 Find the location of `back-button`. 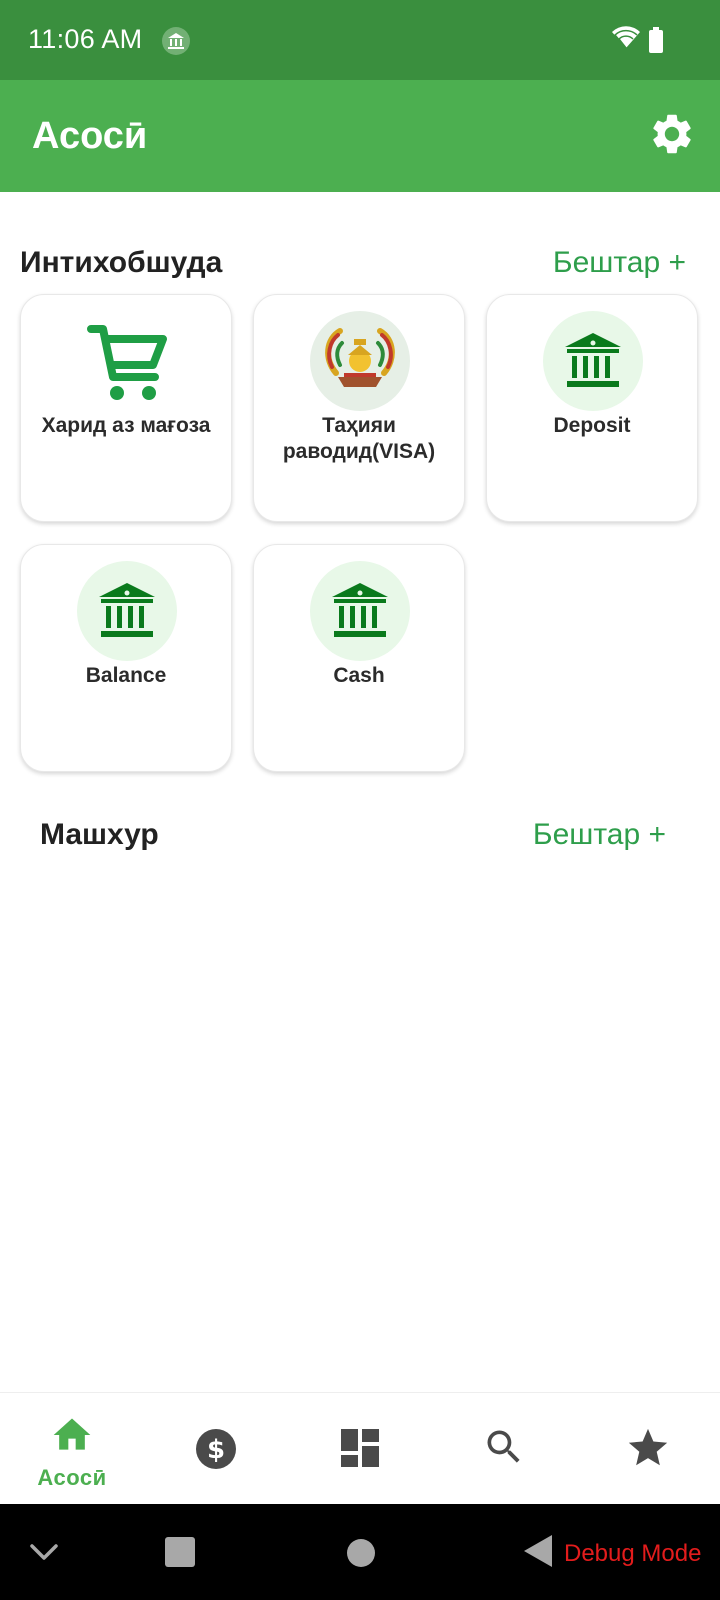

back-button is located at coordinates (538, 1553).